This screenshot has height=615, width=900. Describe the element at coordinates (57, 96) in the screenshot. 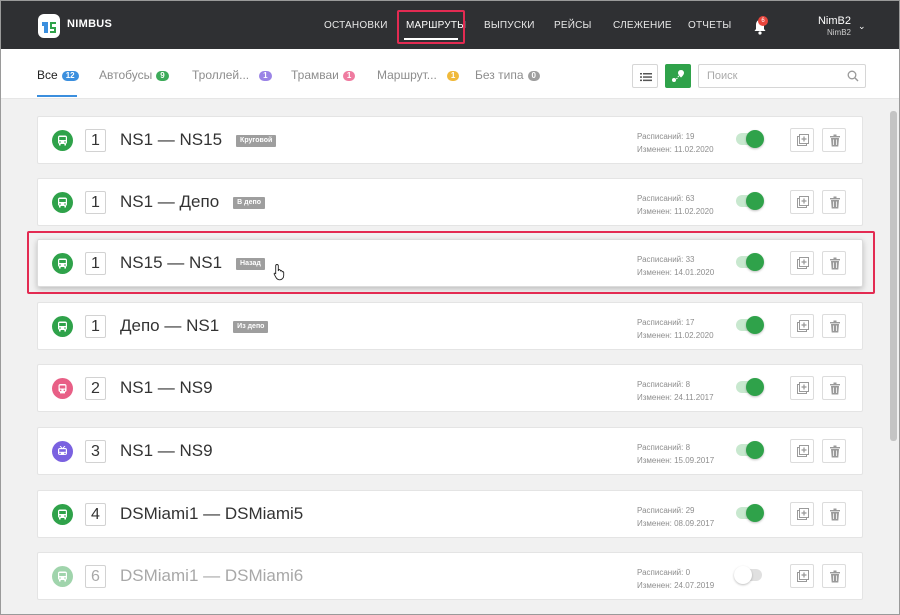

I see `tab-active-underline` at that location.